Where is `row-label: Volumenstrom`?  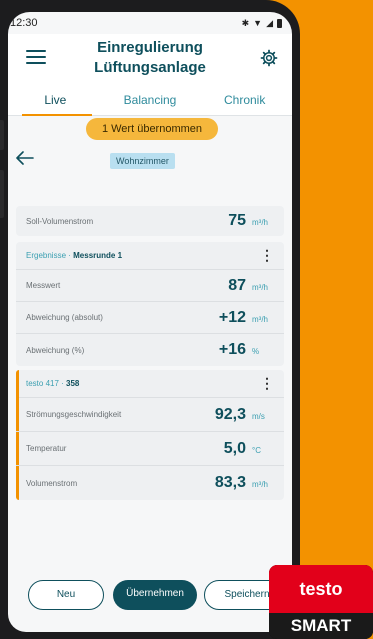 row-label: Volumenstrom is located at coordinates (52, 483).